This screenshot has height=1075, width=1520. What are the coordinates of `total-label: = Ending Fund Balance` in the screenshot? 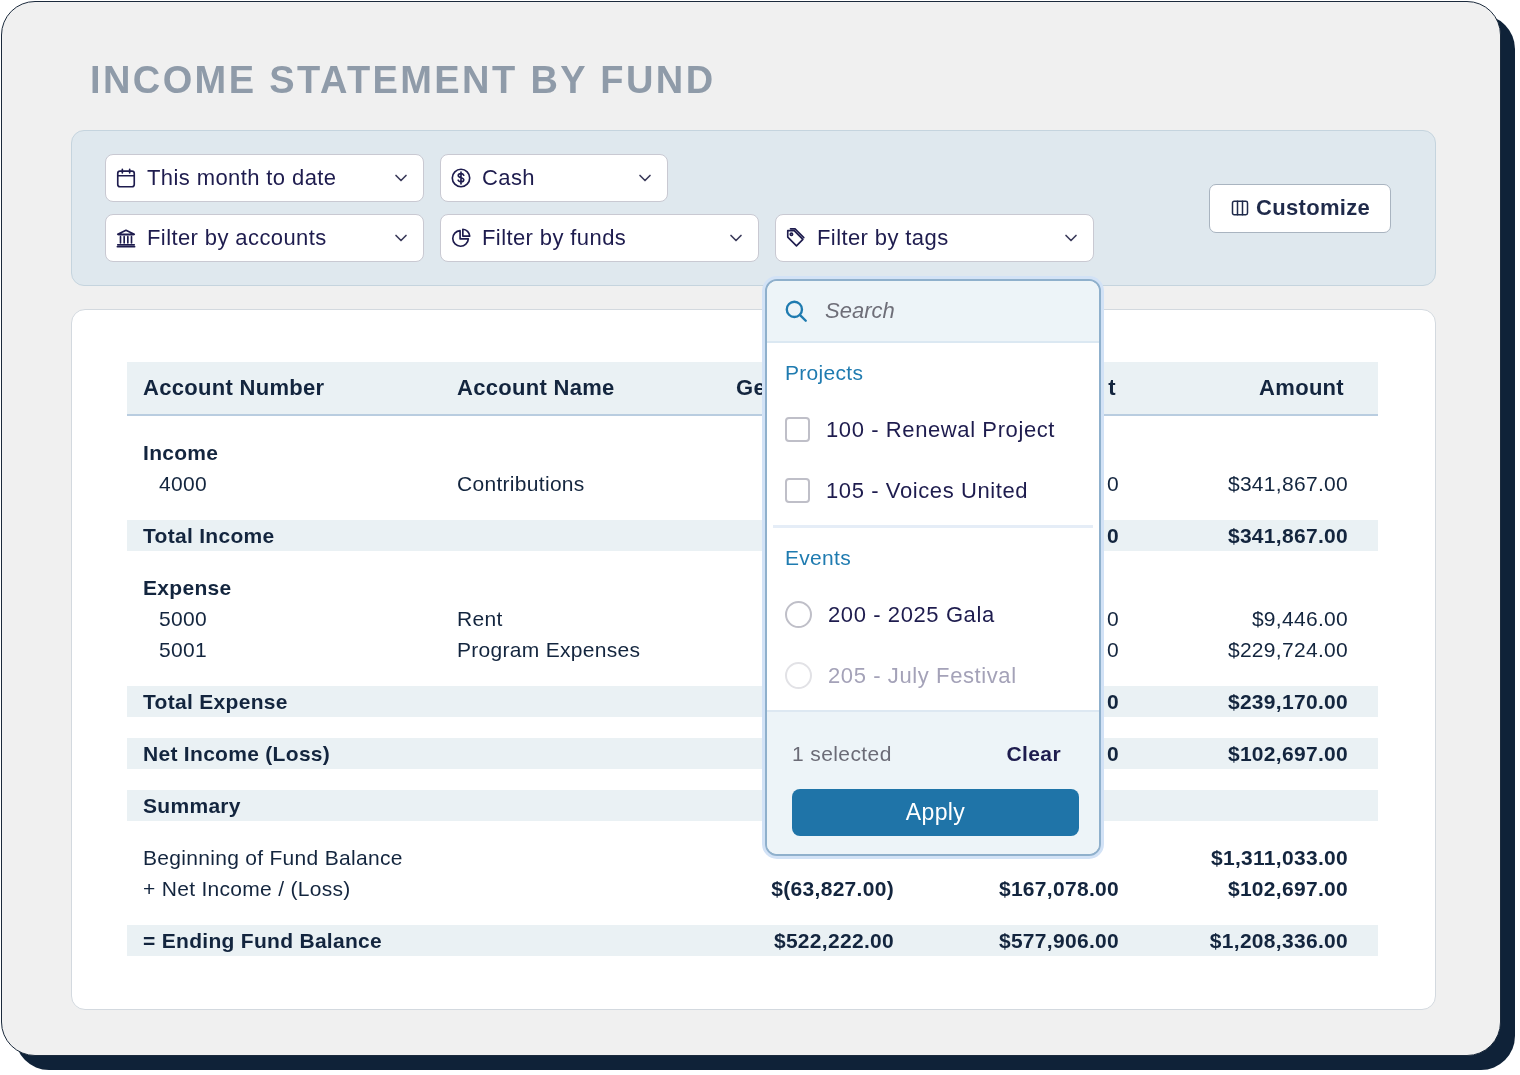 It's located at (263, 940).